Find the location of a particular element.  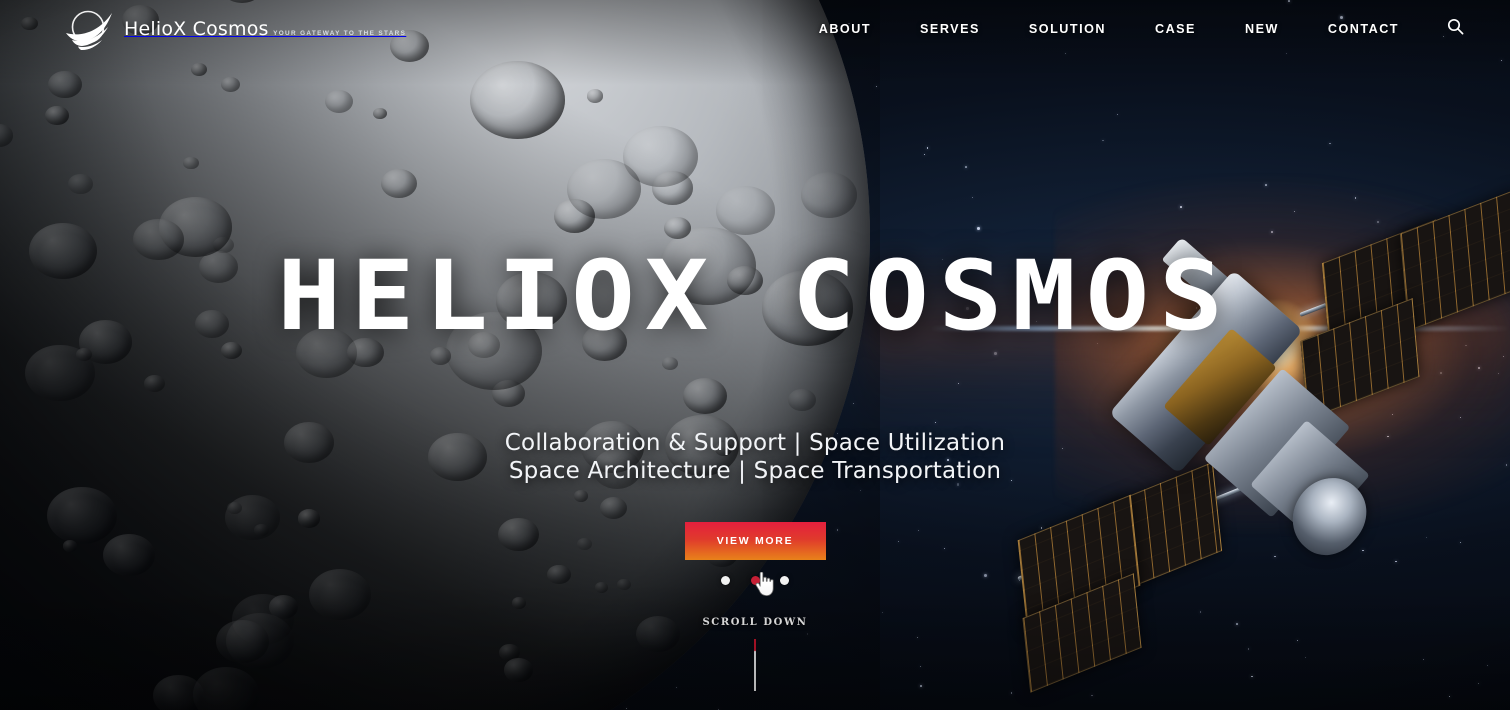

nav-item-solution: SOLUTION is located at coordinates (1067, 29).